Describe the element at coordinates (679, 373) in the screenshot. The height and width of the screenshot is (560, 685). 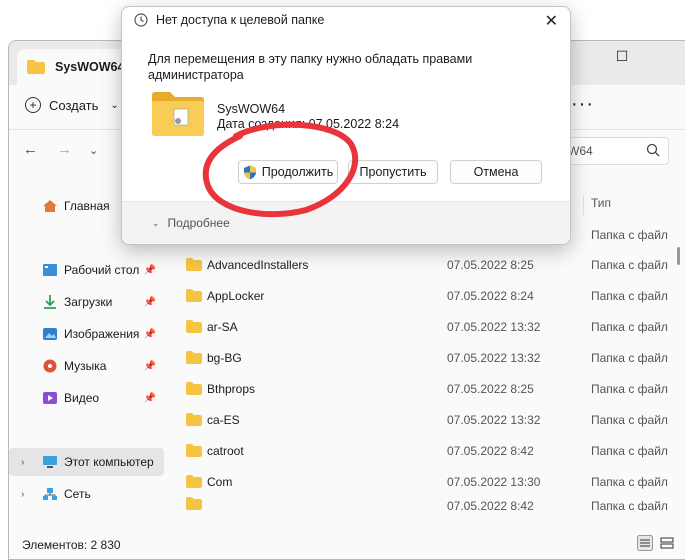
I see `vertical-scrollbar` at that location.